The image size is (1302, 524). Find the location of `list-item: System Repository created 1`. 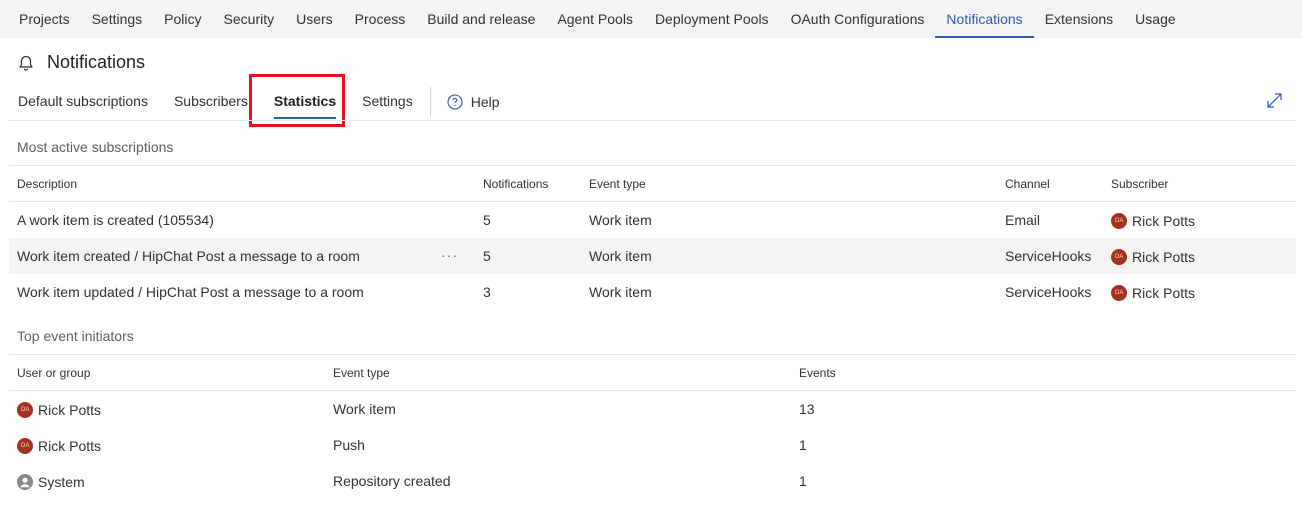

list-item: System Repository created 1 is located at coordinates (652, 481).